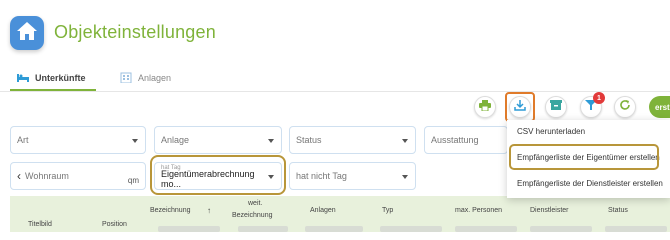 The height and width of the screenshot is (240, 670). I want to click on anlage-placeholder: Anlage, so click(175, 140).